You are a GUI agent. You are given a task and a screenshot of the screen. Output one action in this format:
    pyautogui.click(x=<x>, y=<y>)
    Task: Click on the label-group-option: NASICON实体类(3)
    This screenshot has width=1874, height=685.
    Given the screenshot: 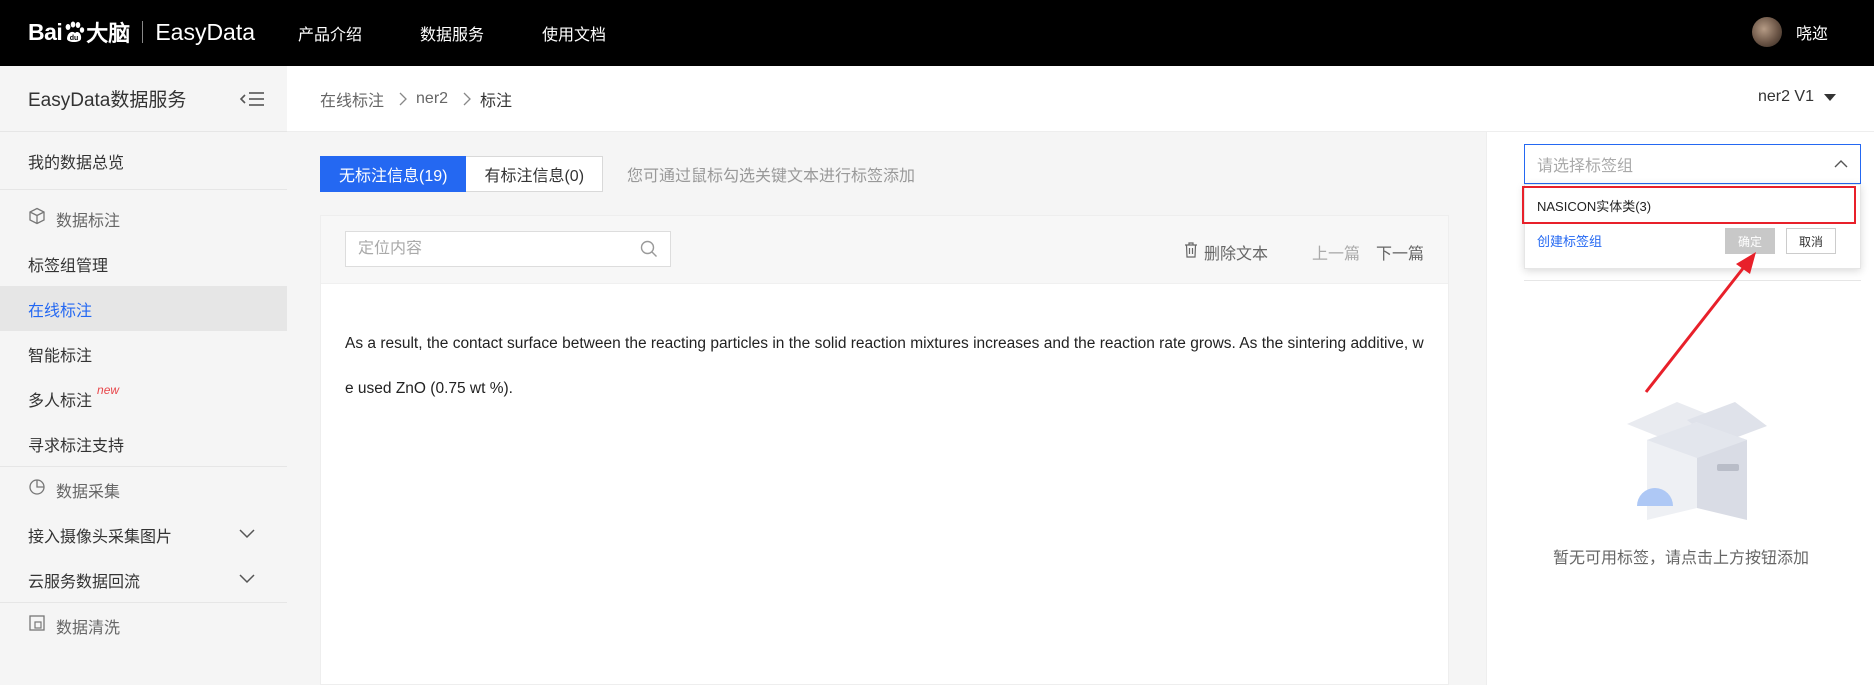 What is the action you would take?
    pyautogui.click(x=1692, y=205)
    